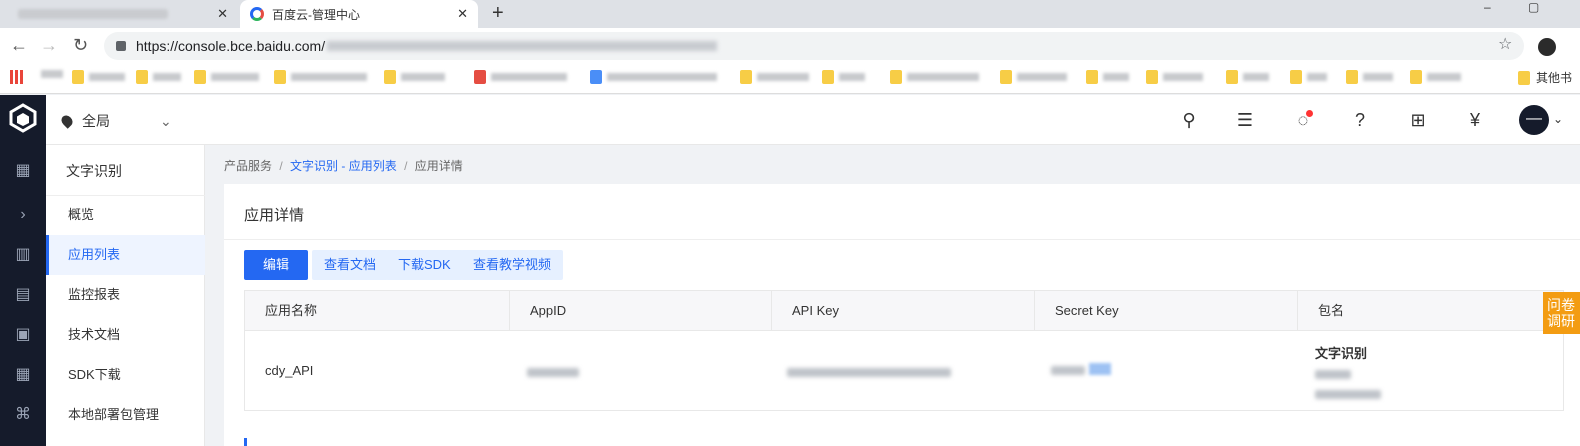  I want to click on server-icon: ▣, so click(23, 335).